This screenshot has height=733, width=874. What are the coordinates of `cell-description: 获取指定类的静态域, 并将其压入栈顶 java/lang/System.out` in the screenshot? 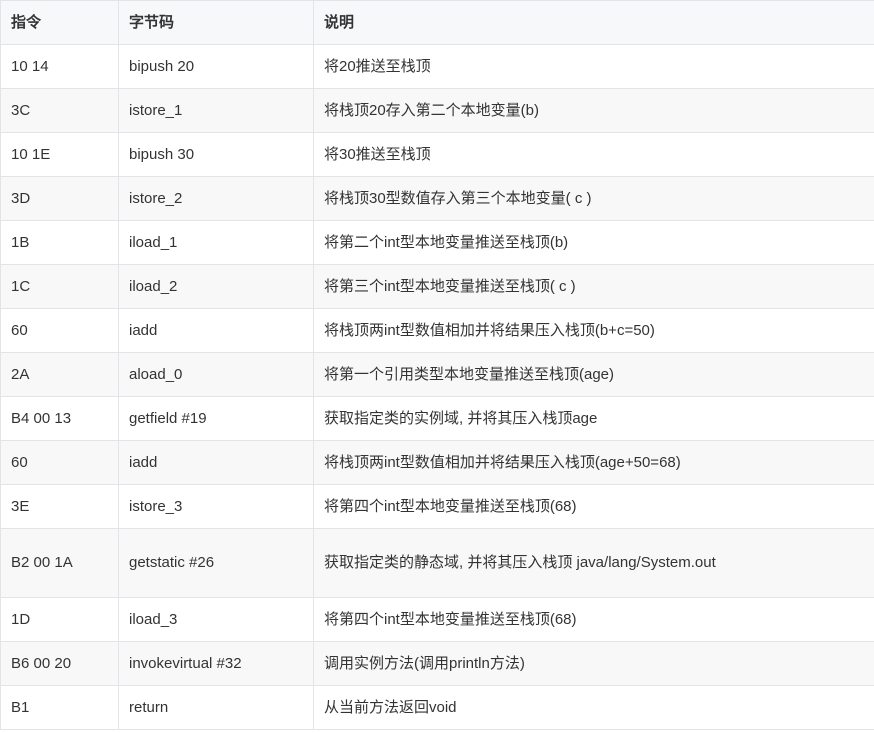 It's located at (593, 563).